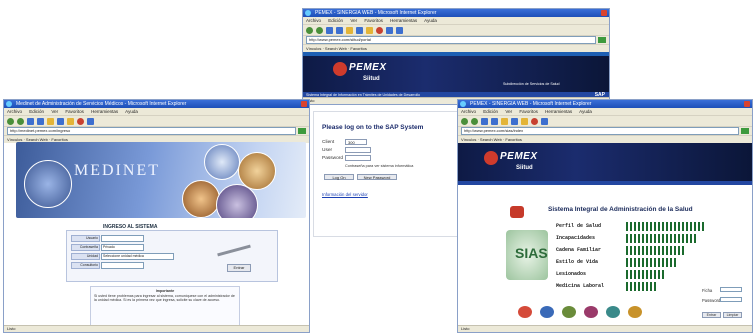  I want to click on print-icon, so click(399, 30).